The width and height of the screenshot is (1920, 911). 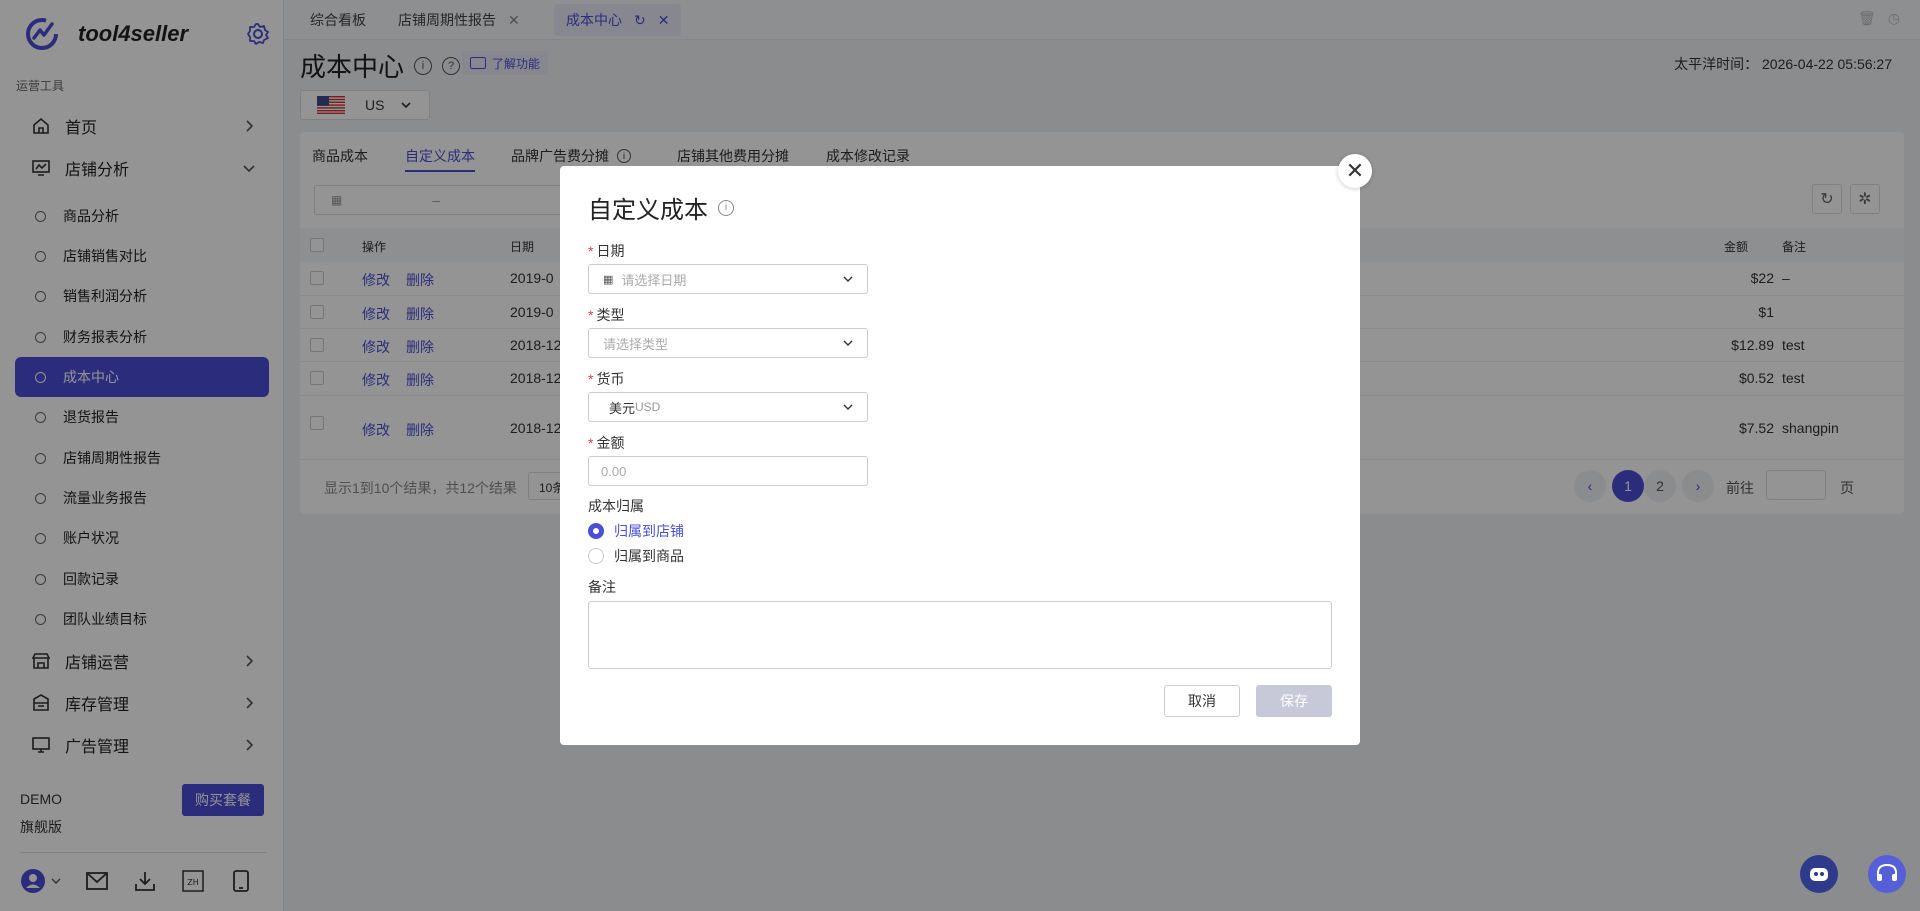 I want to click on close-modal-button: ✕, so click(x=1355, y=171).